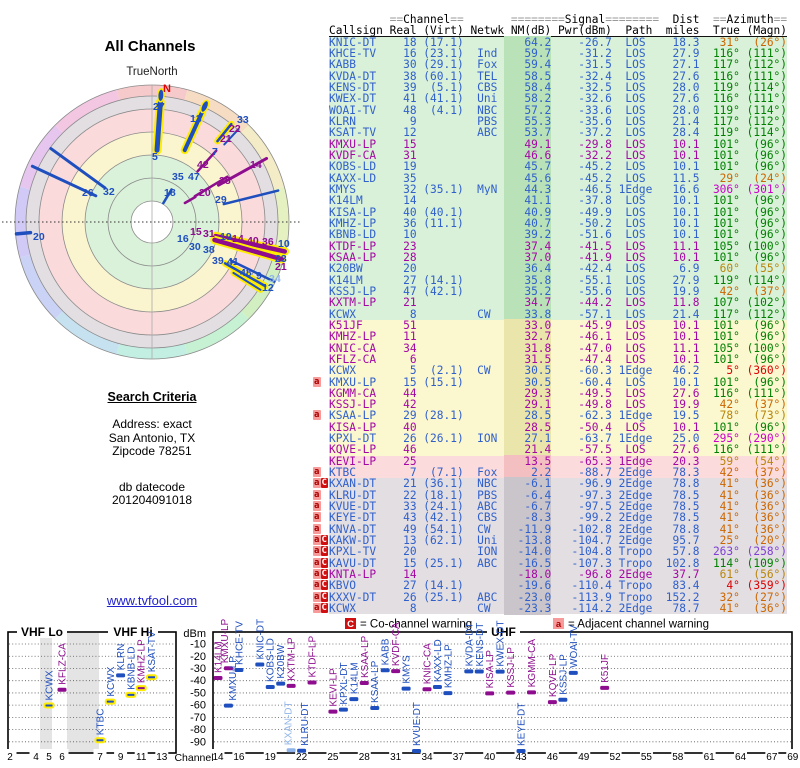 The height and width of the screenshot is (768, 800). Describe the element at coordinates (162, 757) in the screenshot. I see `channel-tick-label: 13` at that location.